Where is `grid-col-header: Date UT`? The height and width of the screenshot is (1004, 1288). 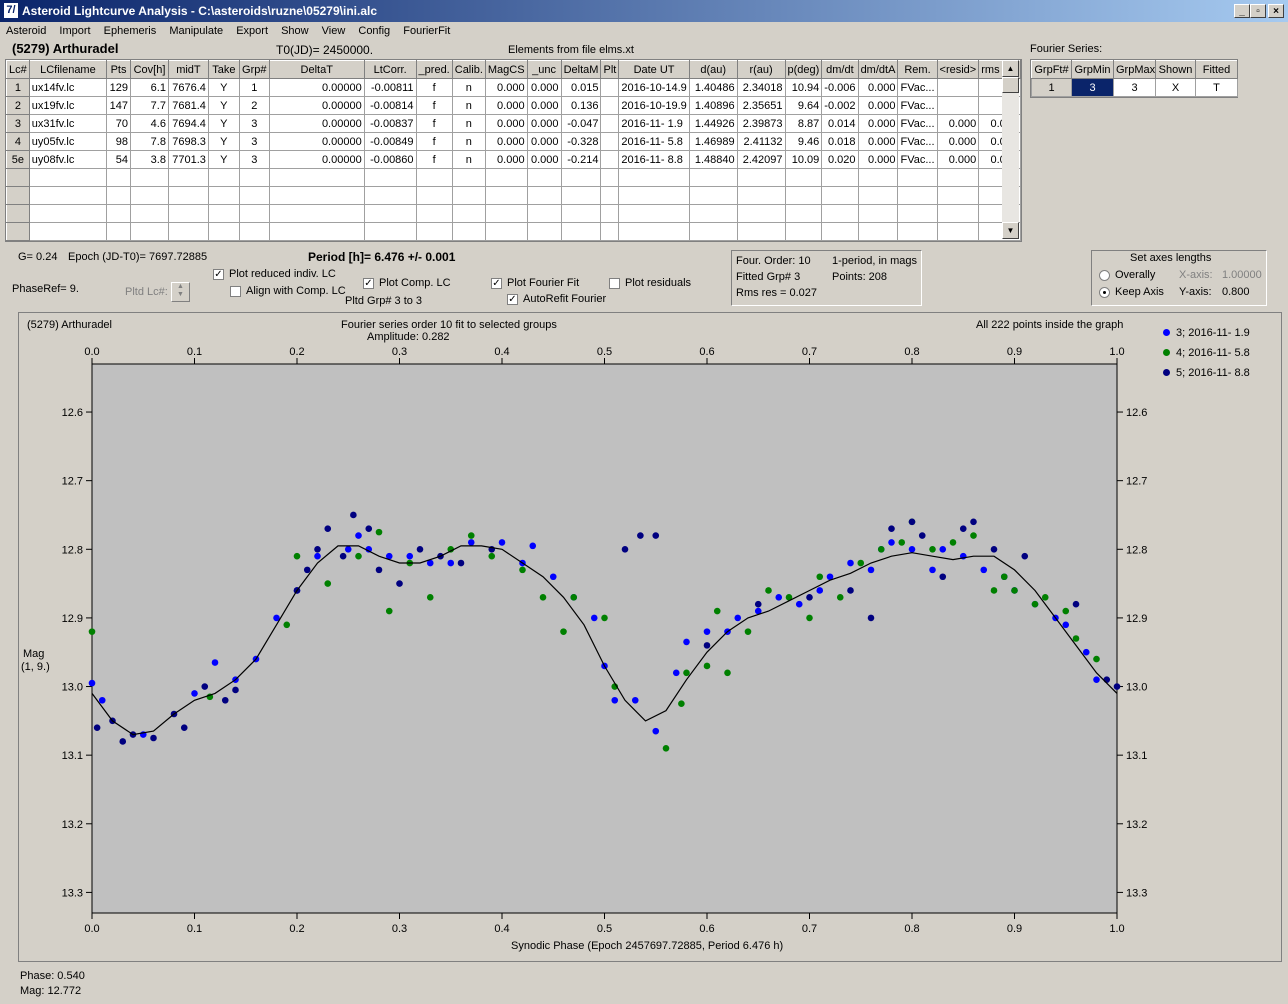
grid-col-header: Date UT is located at coordinates (654, 69).